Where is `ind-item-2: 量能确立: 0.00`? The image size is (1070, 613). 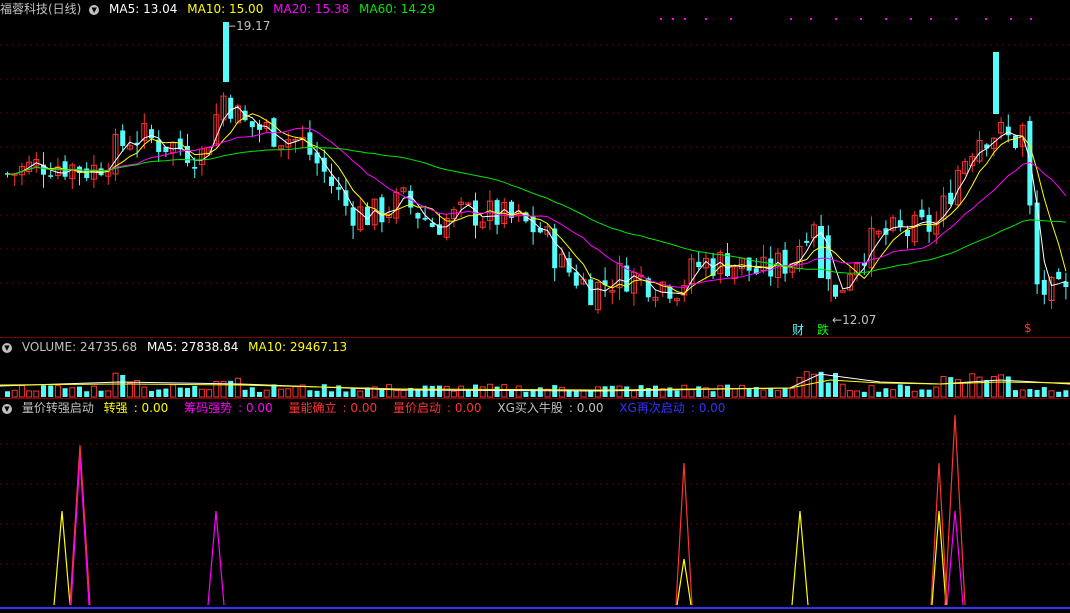 ind-item-2: 量能确立: 0.00 is located at coordinates (333, 408).